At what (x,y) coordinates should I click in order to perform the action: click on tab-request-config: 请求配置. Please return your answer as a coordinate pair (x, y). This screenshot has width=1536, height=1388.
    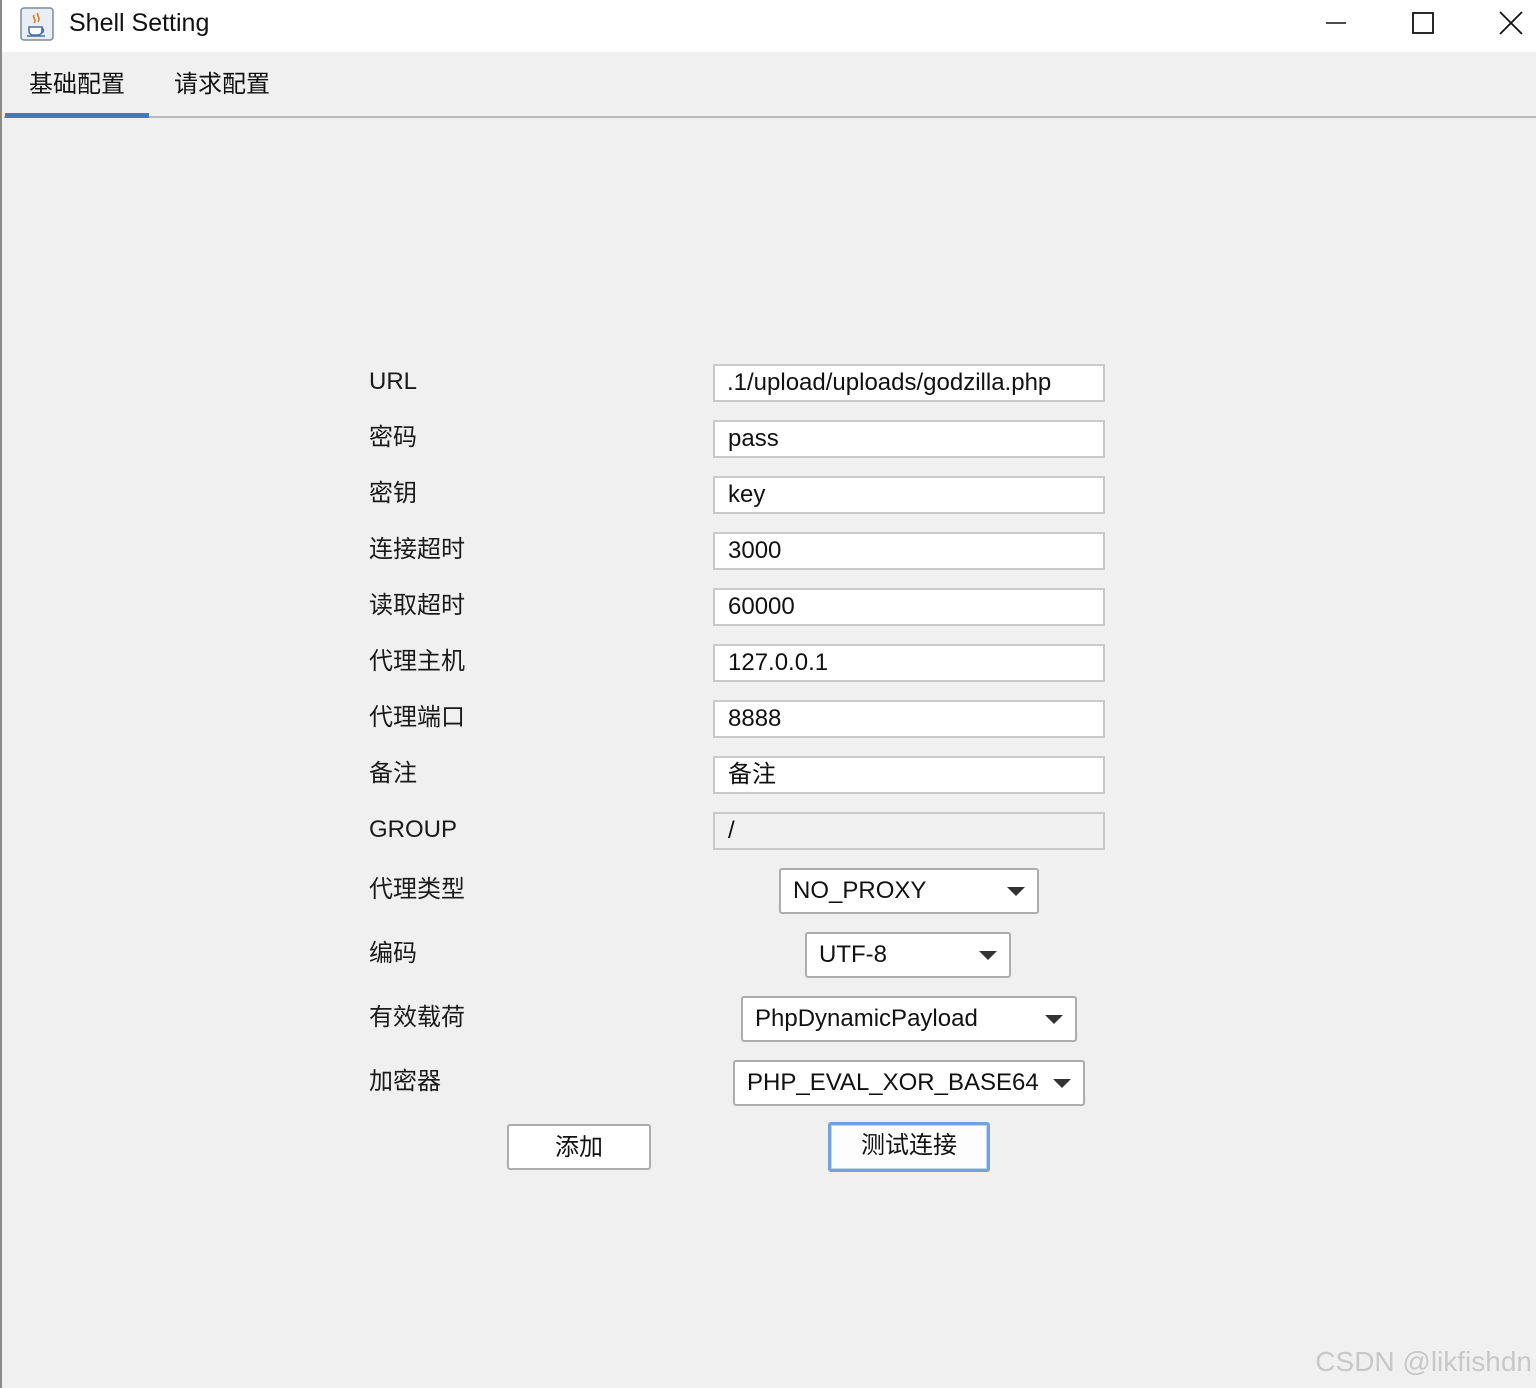
    Looking at the image, I should click on (222, 84).